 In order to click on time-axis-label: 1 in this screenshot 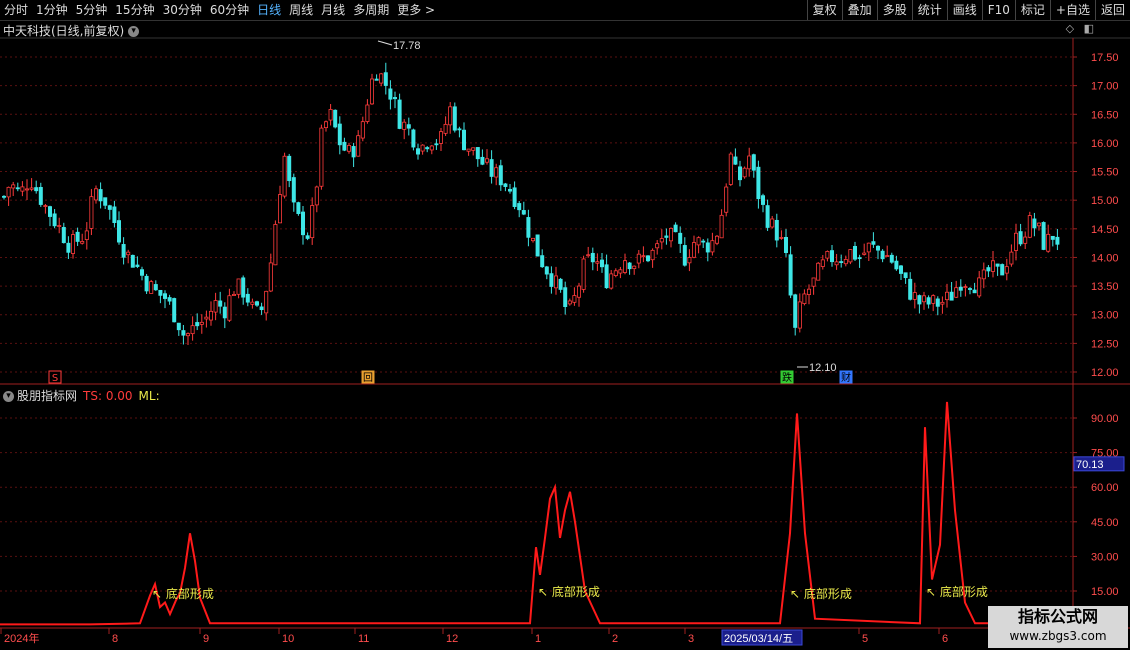, I will do `click(538, 639)`.